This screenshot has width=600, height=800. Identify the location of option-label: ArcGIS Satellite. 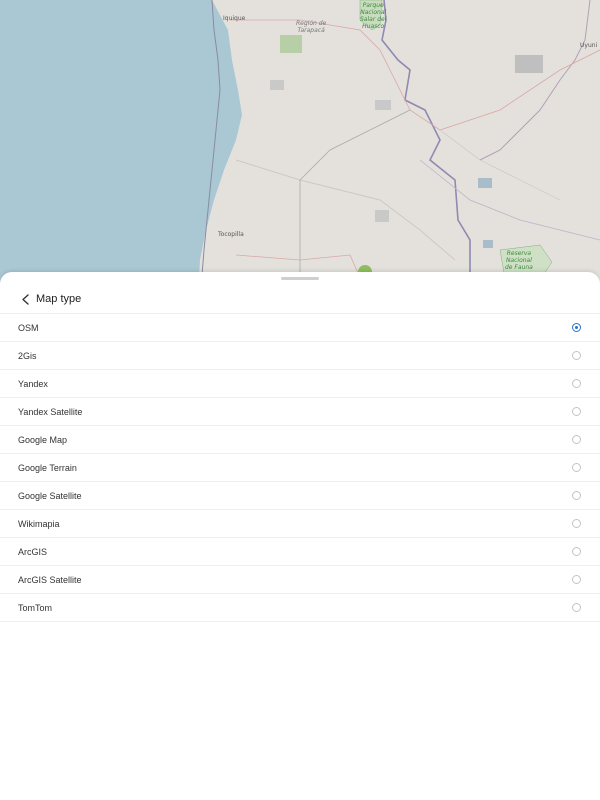
(50, 579).